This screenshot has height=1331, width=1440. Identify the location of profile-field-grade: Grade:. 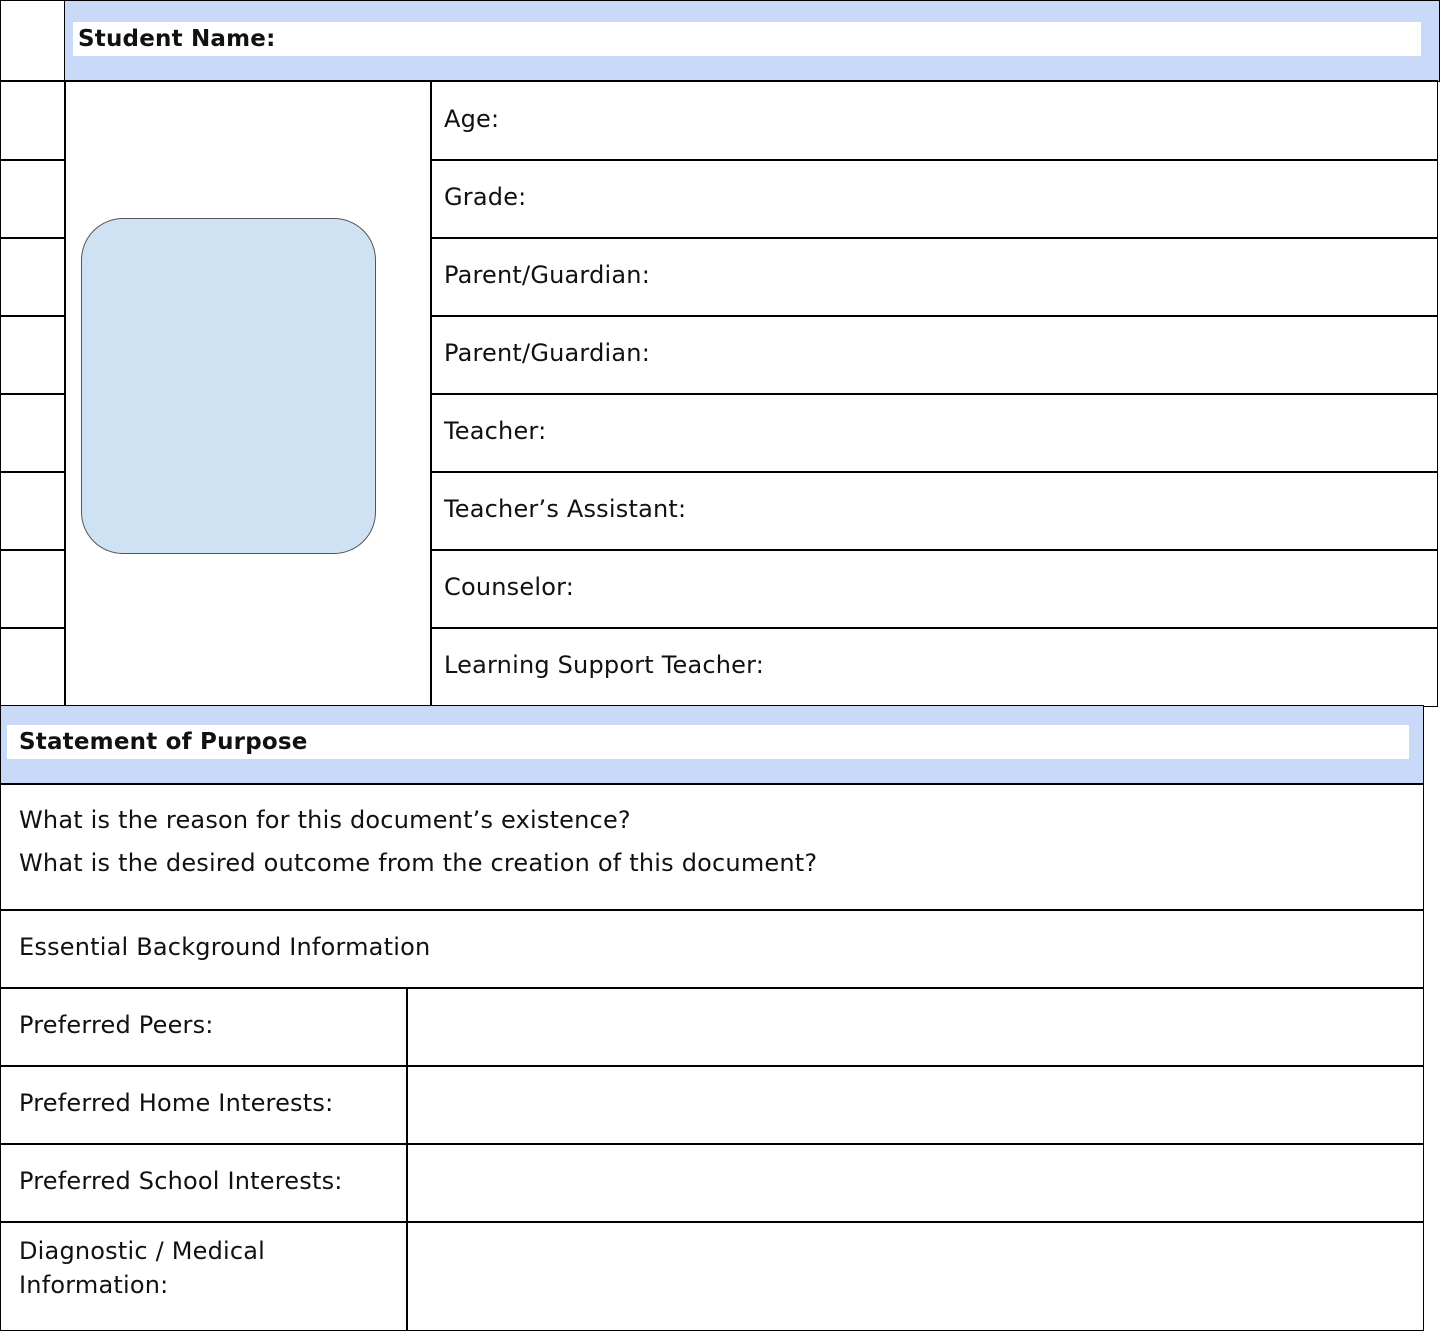
(934, 199).